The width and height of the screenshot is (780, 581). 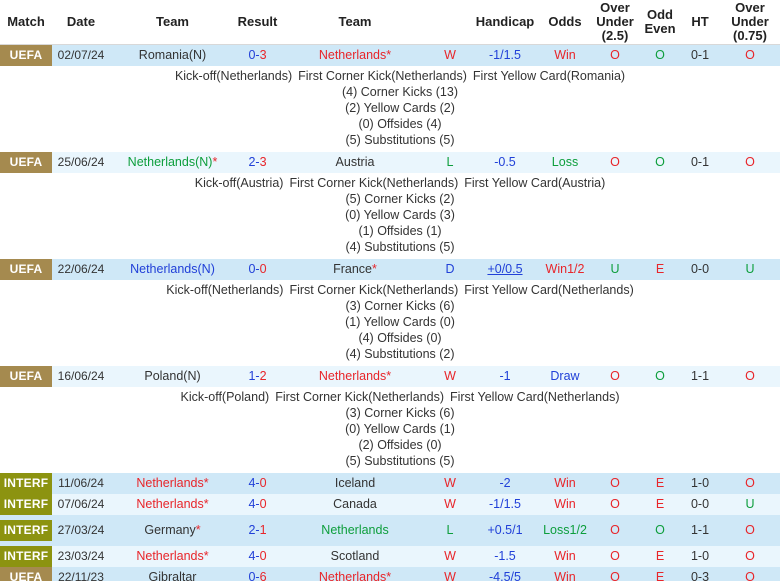 What do you see at coordinates (549, 75) in the screenshot?
I see `first-yellow-card-event: First Yellow Card(Romania)` at bounding box center [549, 75].